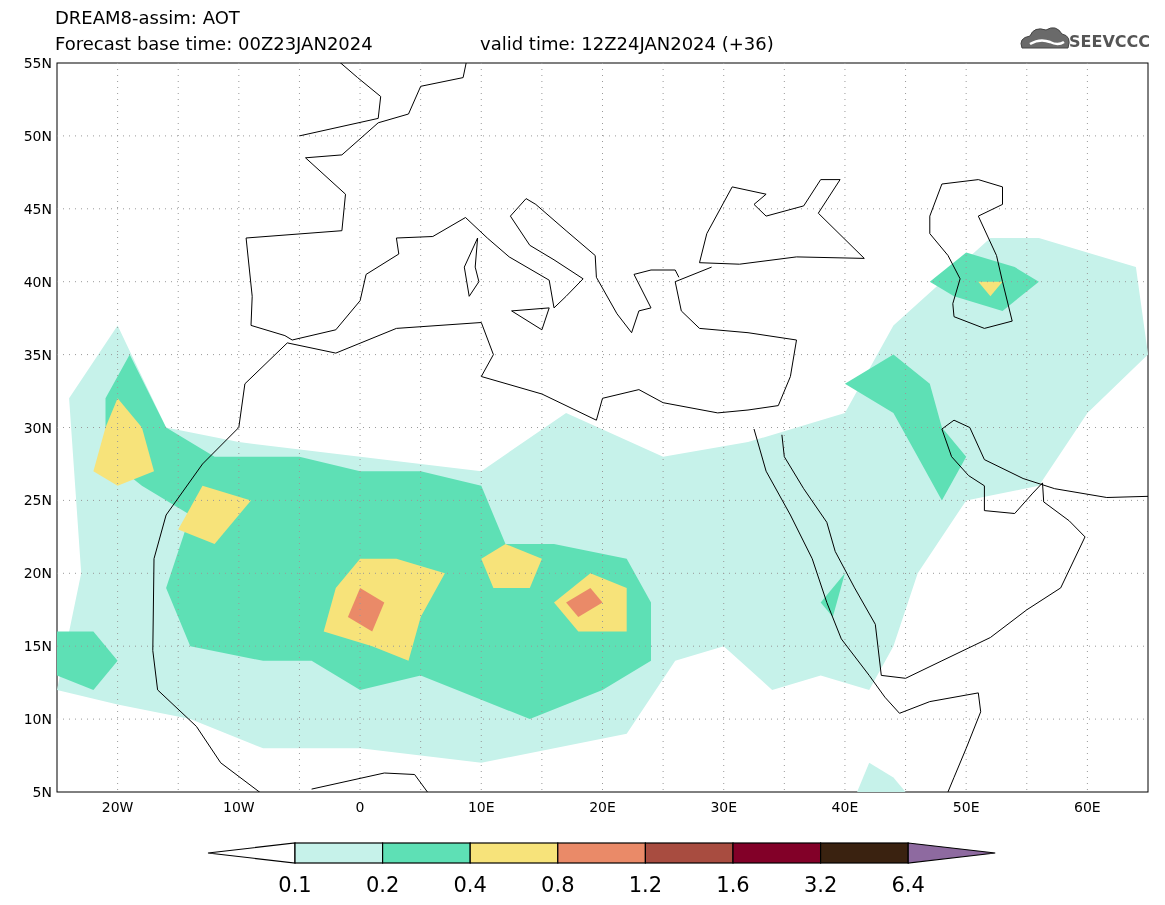 This screenshot has height=905, width=1165. I want to click on latitude-label: 25N, so click(37, 500).